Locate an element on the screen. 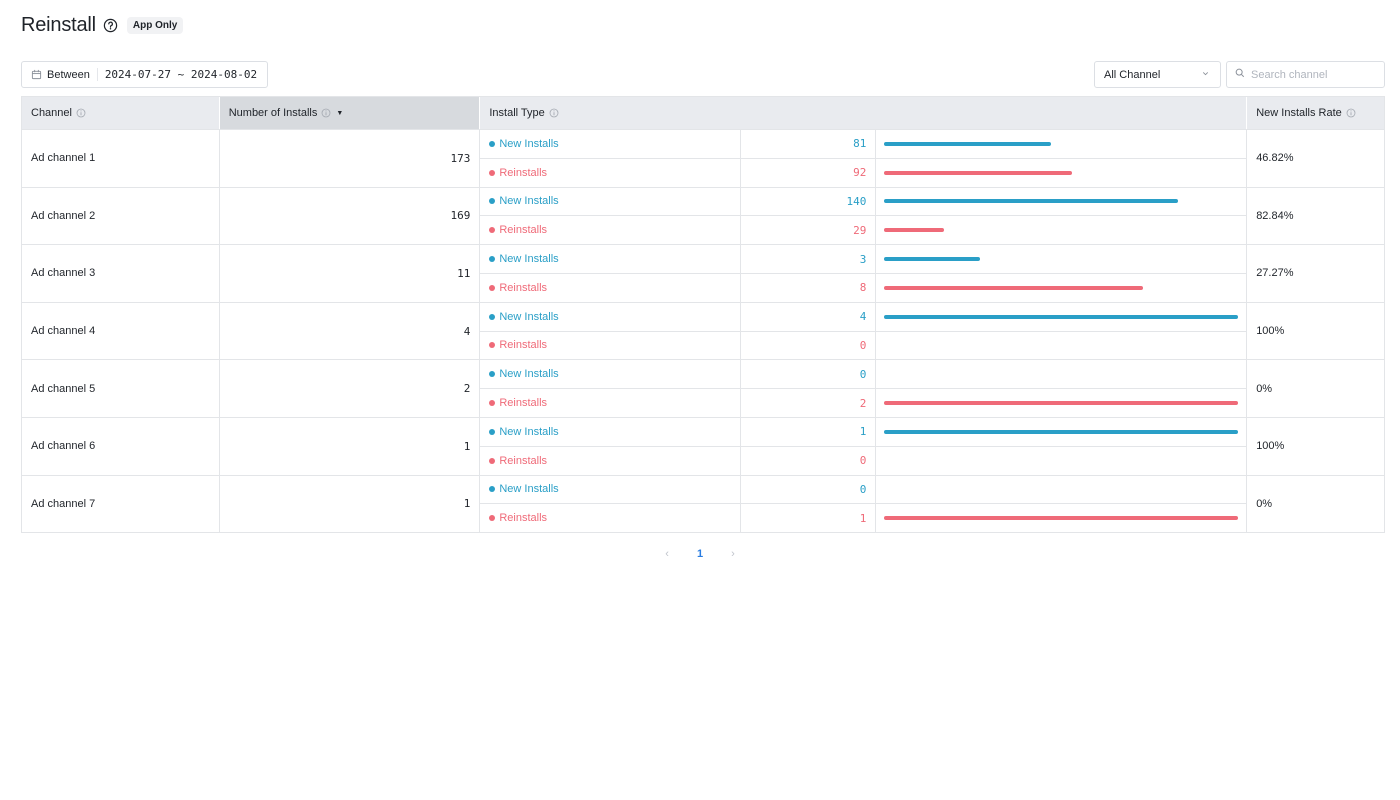 The image size is (1400, 800). date-range-value: 2024-07-27 ~ 2024-08-02 is located at coordinates (181, 74).